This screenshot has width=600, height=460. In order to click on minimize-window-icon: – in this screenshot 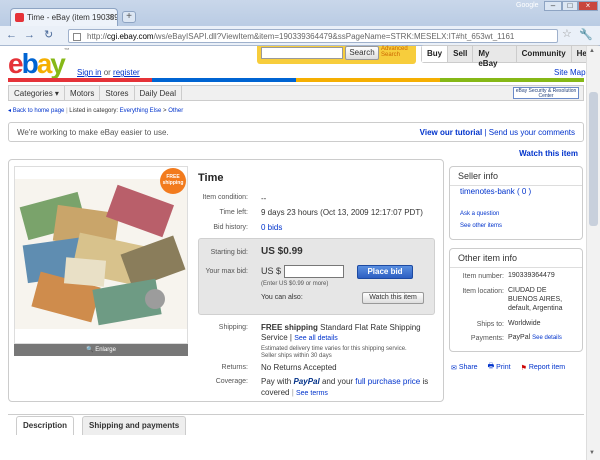, I will do `click(553, 6)`.